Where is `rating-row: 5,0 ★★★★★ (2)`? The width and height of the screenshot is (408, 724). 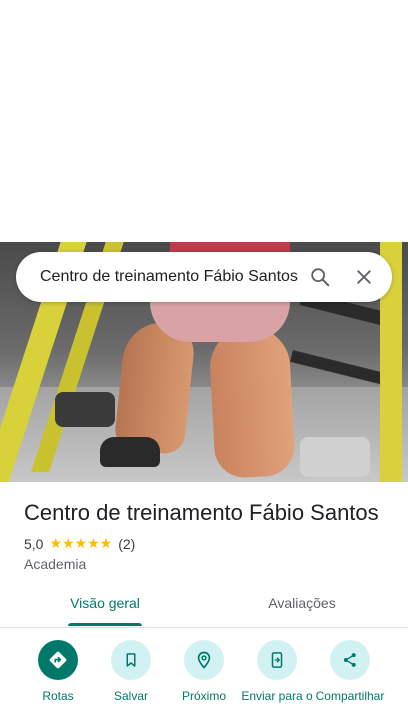
rating-row: 5,0 ★★★★★ (2) is located at coordinates (79, 543).